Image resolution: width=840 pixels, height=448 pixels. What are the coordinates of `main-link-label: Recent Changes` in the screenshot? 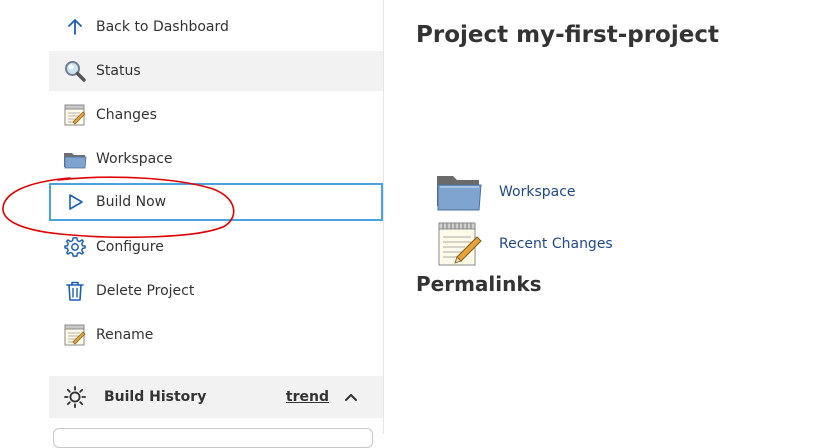 It's located at (556, 244).